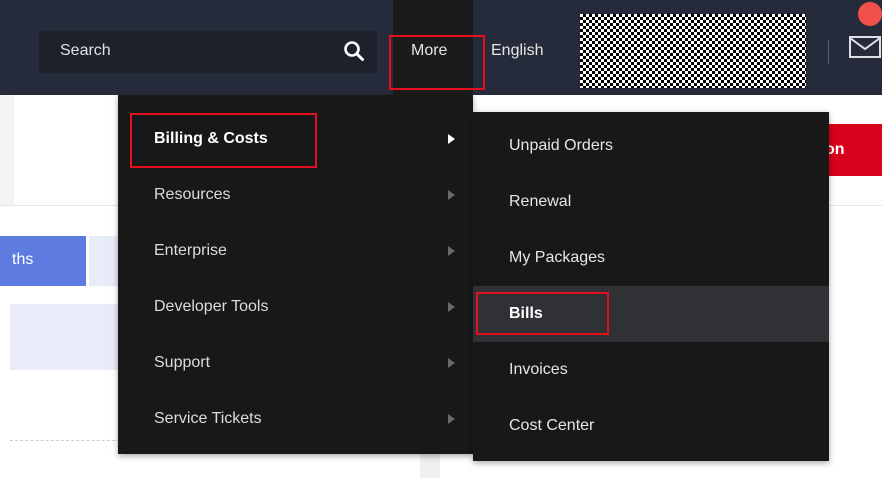 This screenshot has width=882, height=478. Describe the element at coordinates (870, 14) in the screenshot. I see `notification-badge` at that location.